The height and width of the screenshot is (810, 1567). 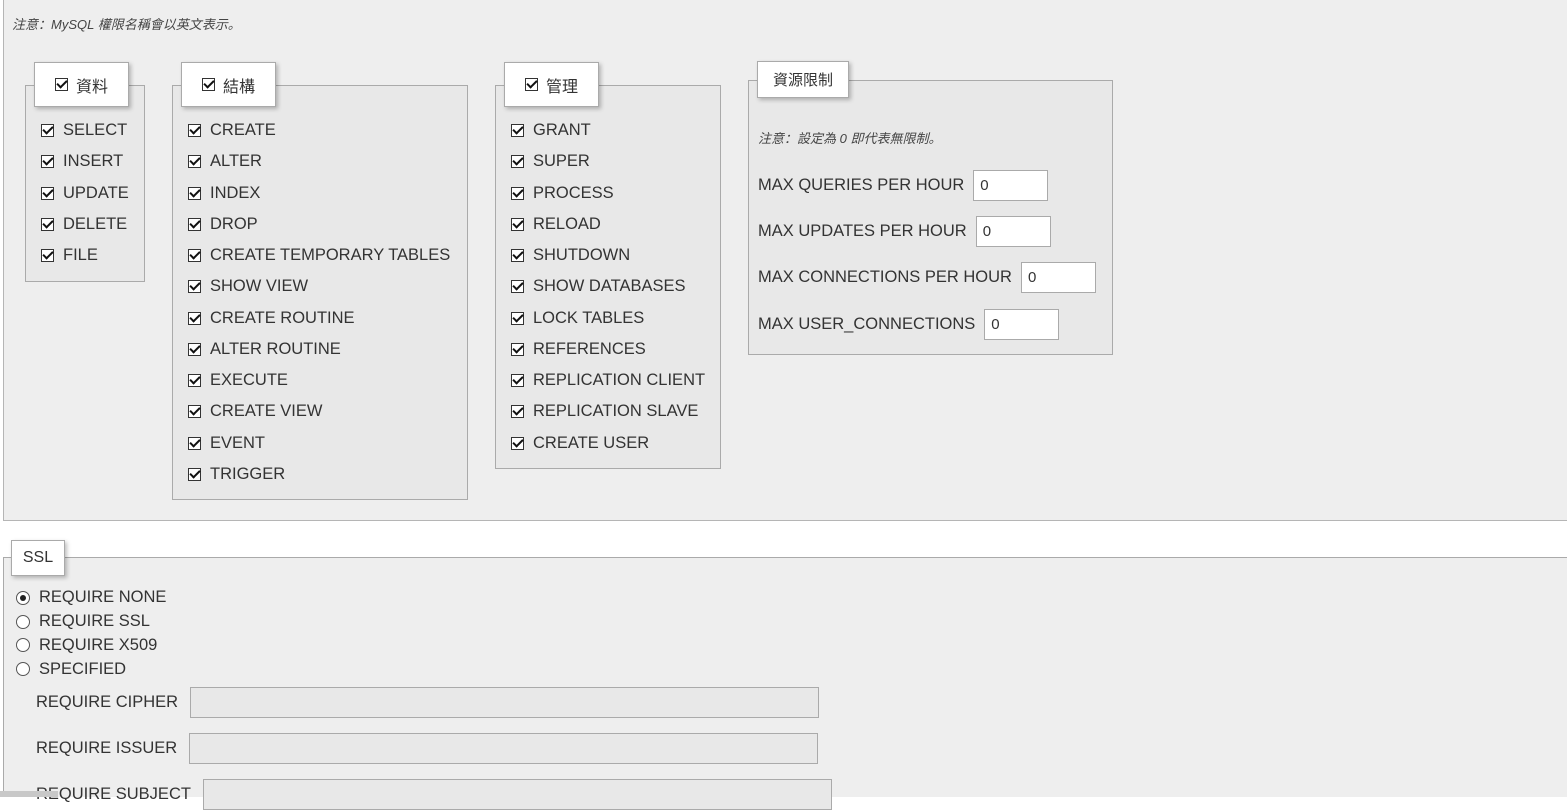 What do you see at coordinates (95, 130) in the screenshot?
I see `priv-select-label: SELECT` at bounding box center [95, 130].